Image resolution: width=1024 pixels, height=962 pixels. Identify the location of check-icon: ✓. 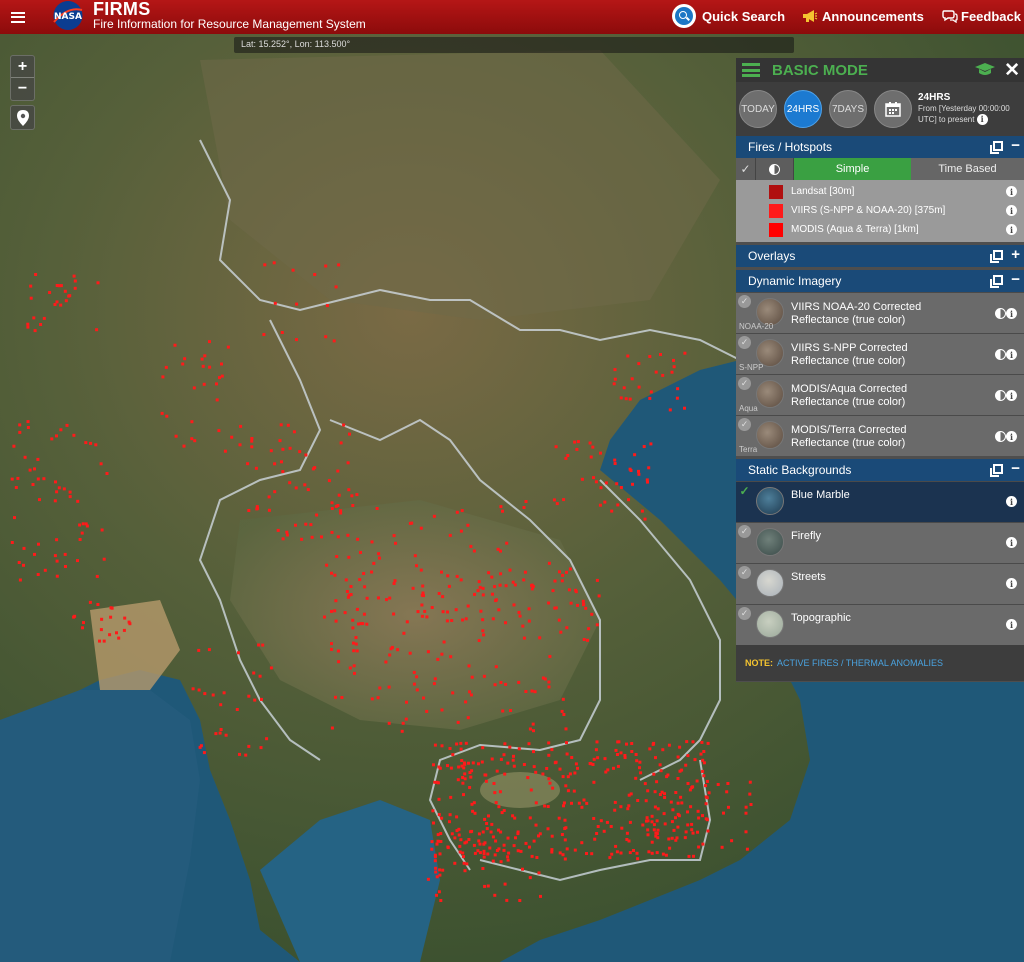
(744, 301).